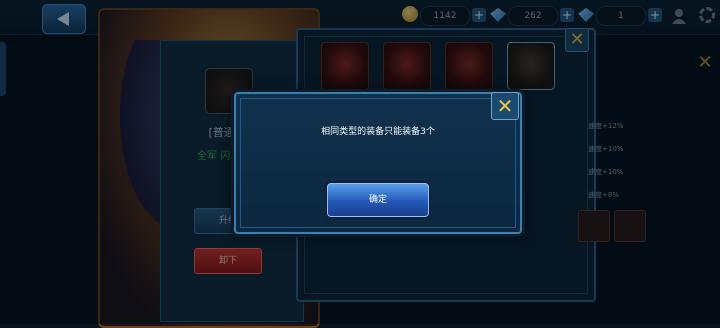  I want to click on alert-message: 相同类型的装备只能装备3个, so click(378, 132).